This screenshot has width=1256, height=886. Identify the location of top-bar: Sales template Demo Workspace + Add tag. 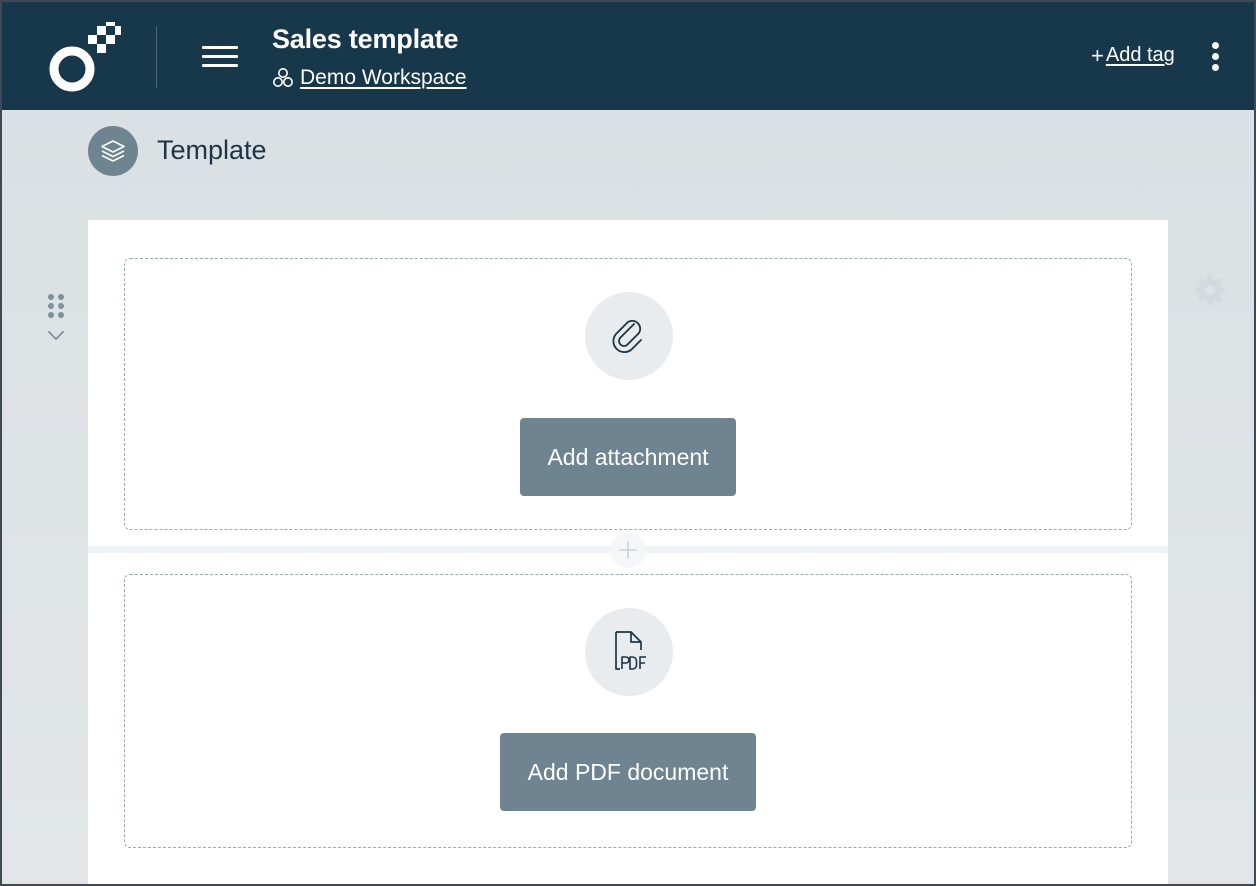
(628, 56).